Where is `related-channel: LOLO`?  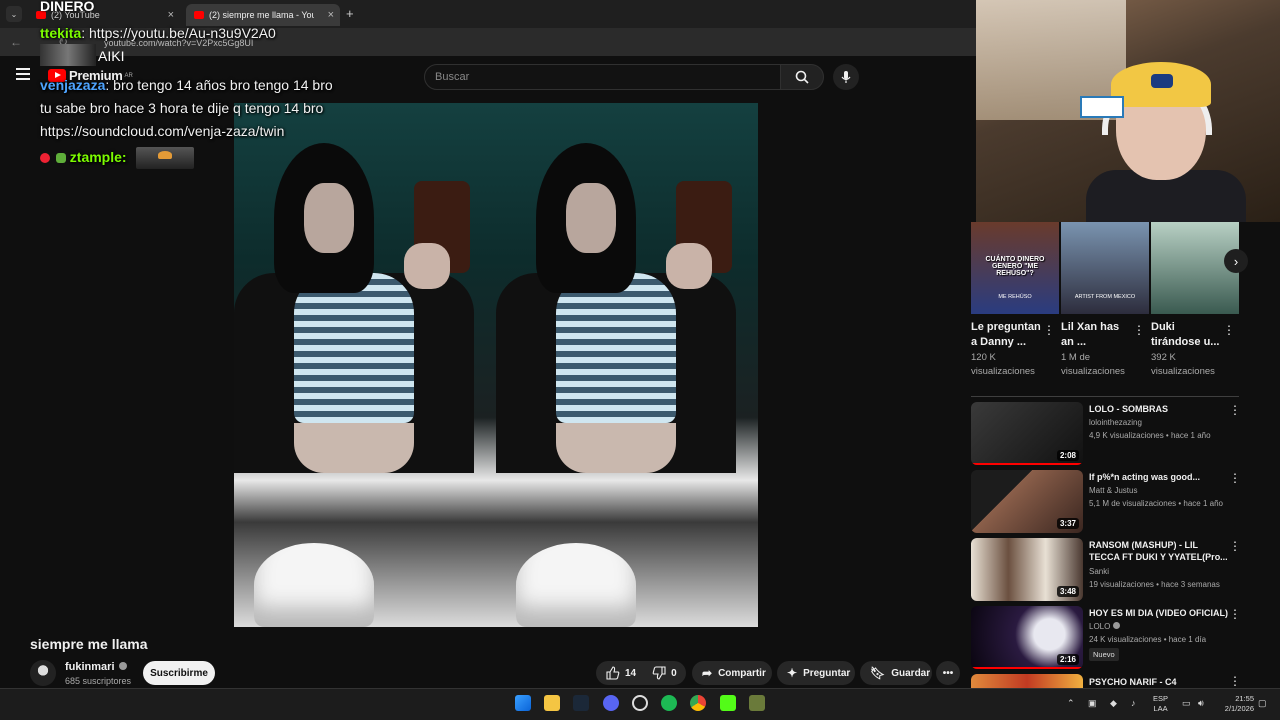
related-channel: LOLO is located at coordinates (1104, 626).